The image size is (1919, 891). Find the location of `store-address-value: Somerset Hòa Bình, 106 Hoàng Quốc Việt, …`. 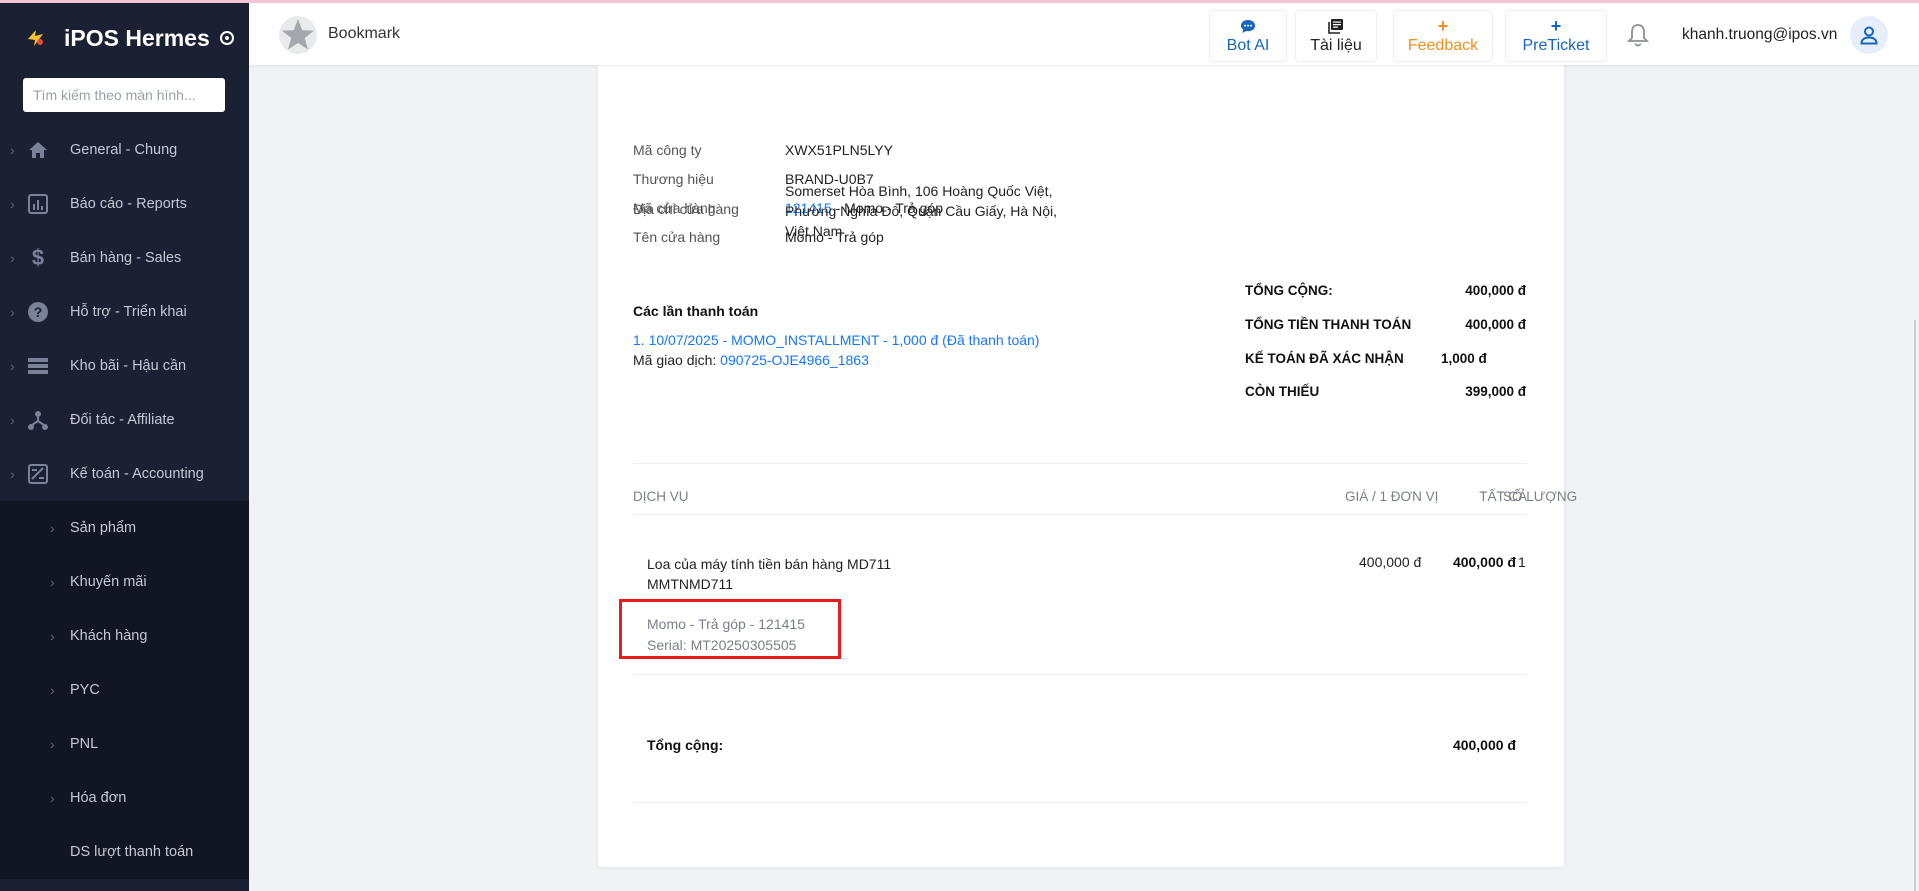

store-address-value: Somerset Hòa Bình, 106 Hoàng Quốc Việt, … is located at coordinates (921, 211).